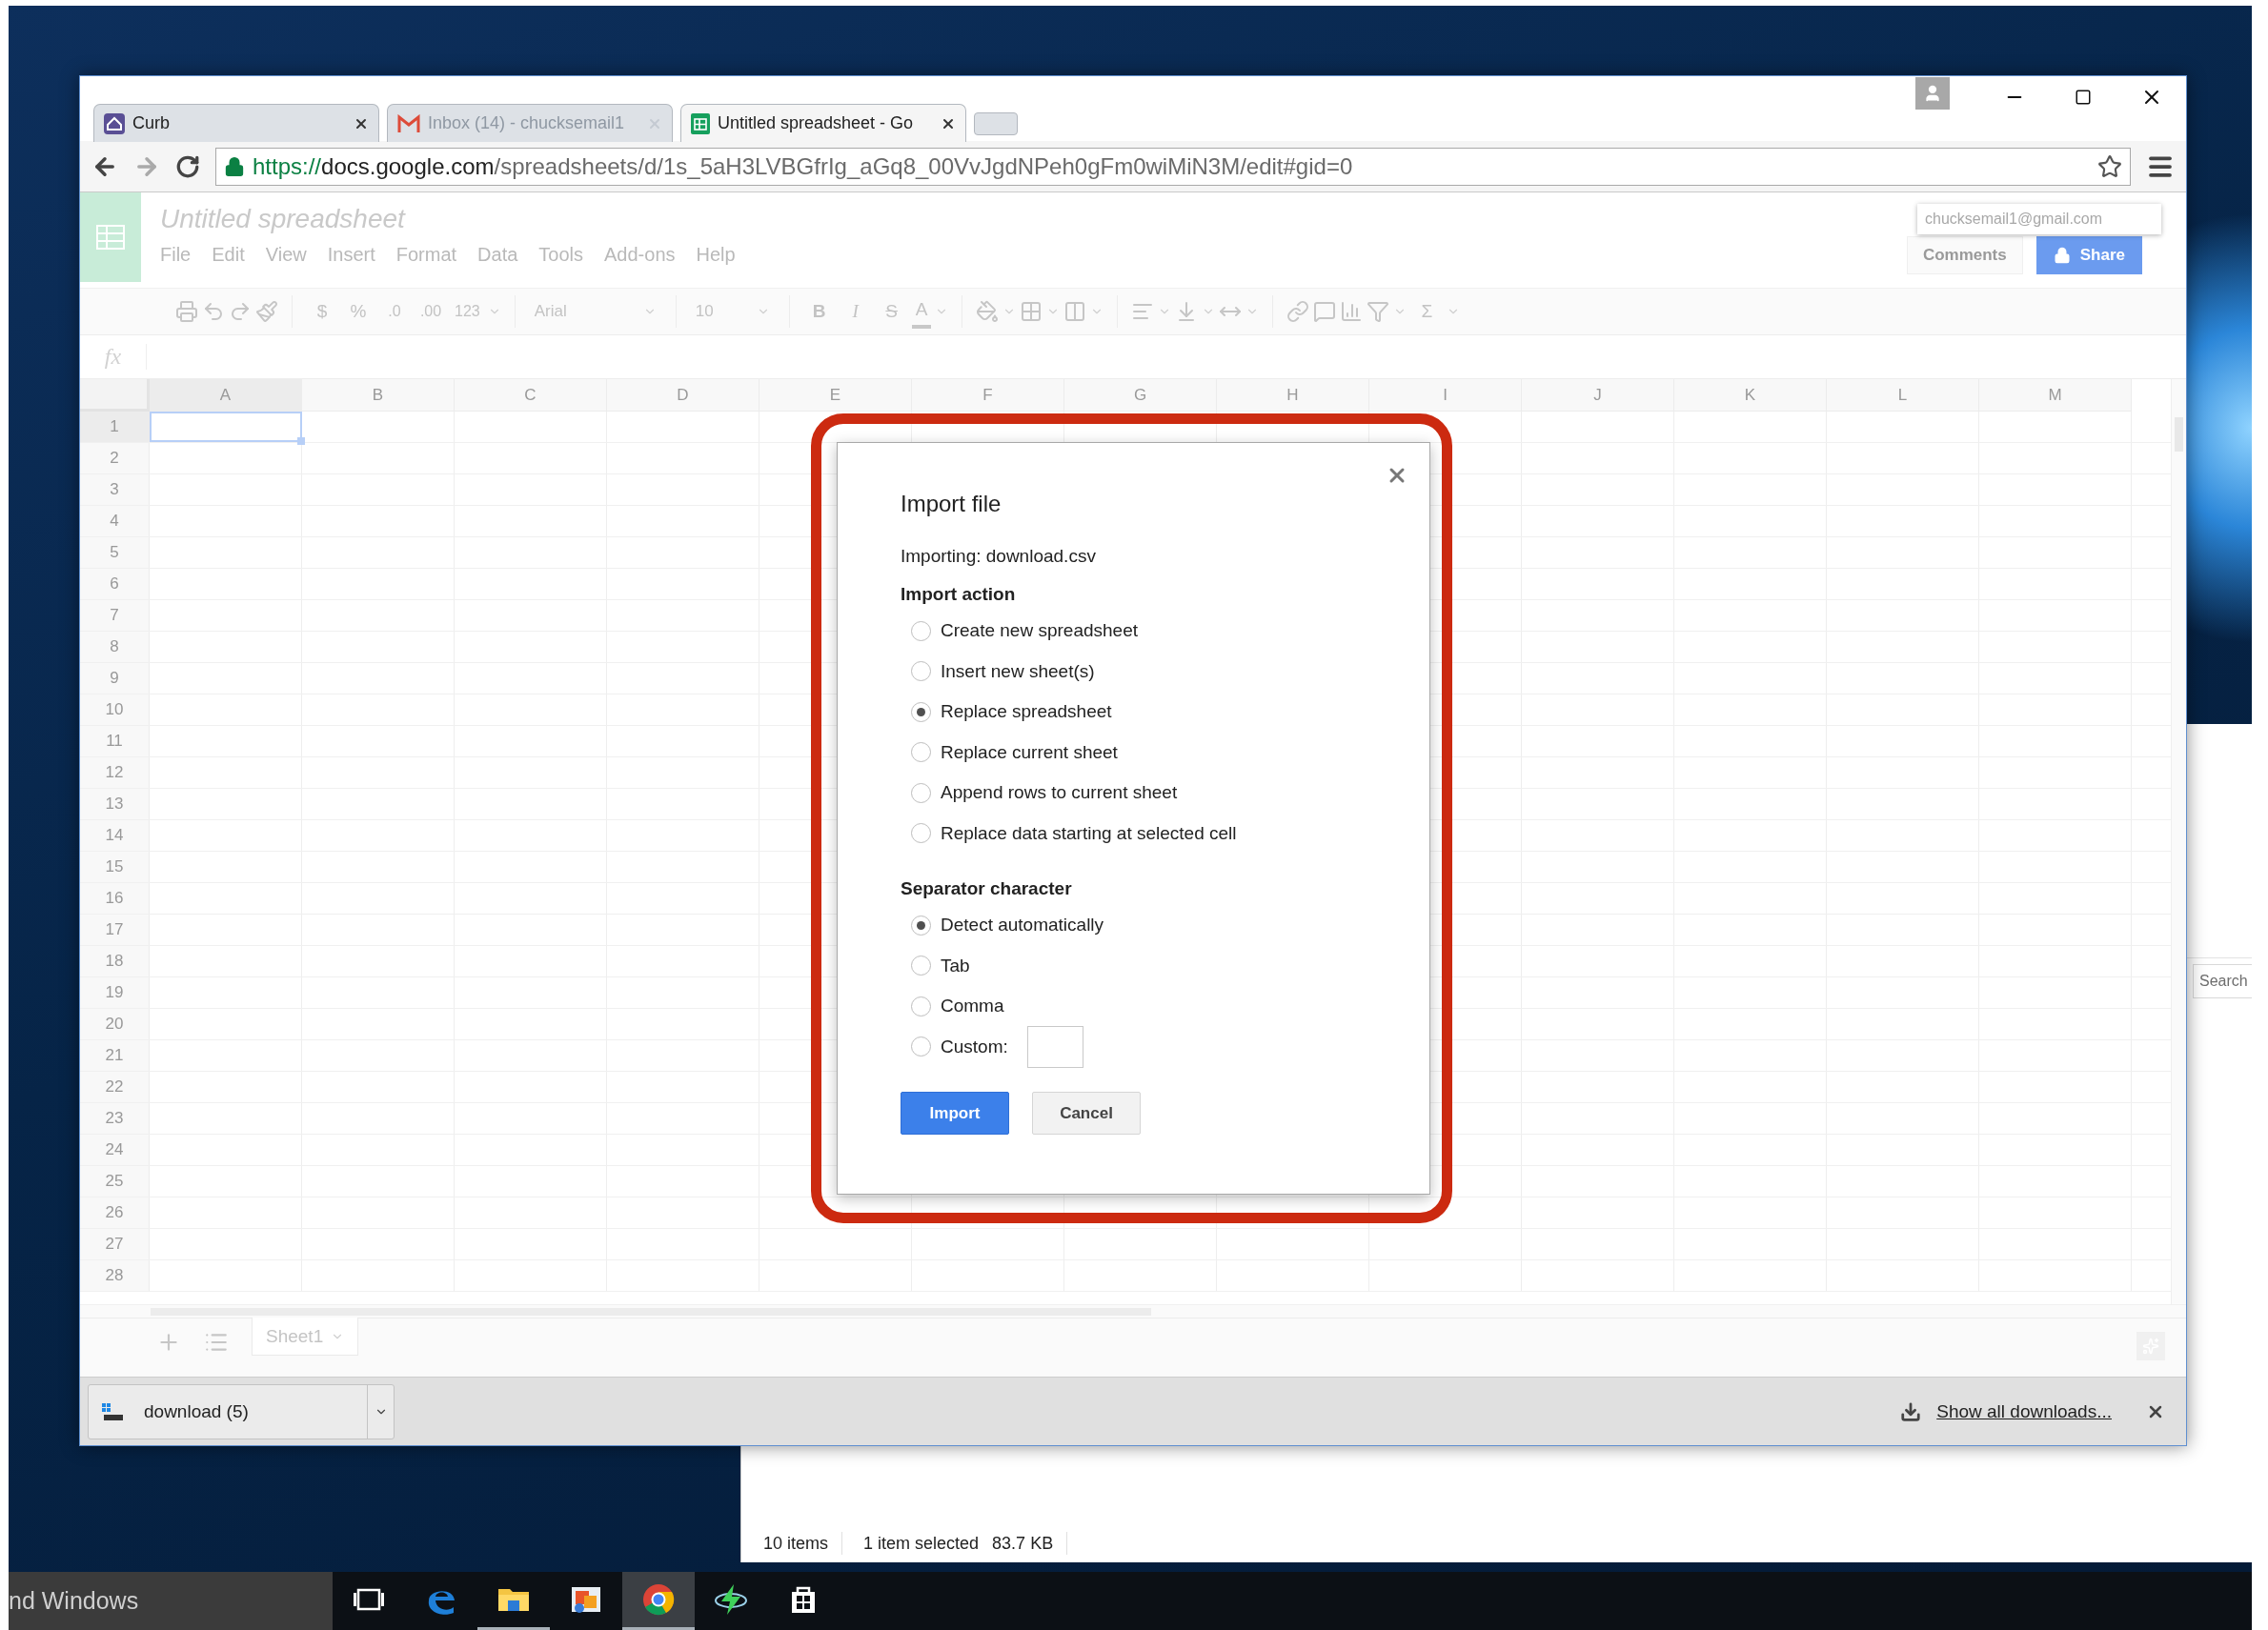 This screenshot has height=1630, width=2268. What do you see at coordinates (115, 1150) in the screenshot?
I see `row-header: 24` at bounding box center [115, 1150].